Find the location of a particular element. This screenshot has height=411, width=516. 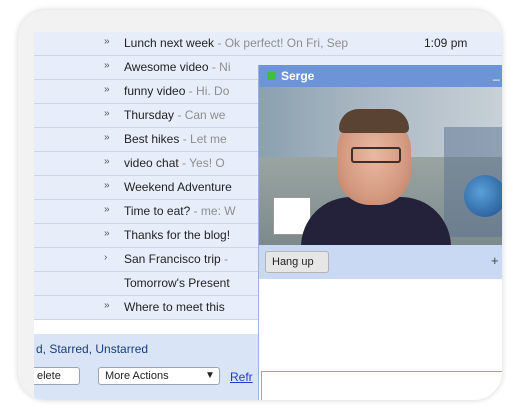

more-actions-label: More Actions is located at coordinates (137, 376).